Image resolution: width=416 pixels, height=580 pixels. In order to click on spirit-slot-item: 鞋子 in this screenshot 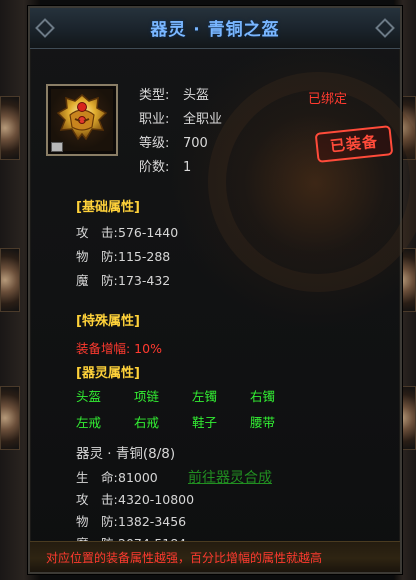, I will do `click(205, 422)`.